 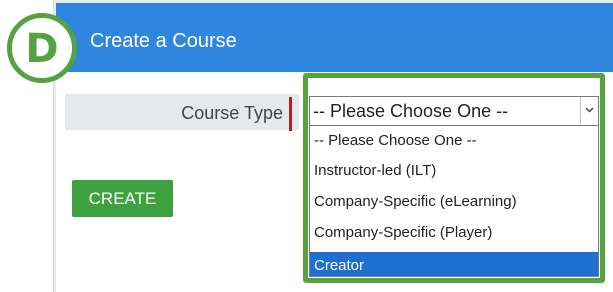 What do you see at coordinates (290, 114) in the screenshot?
I see `required-field-marker` at bounding box center [290, 114].